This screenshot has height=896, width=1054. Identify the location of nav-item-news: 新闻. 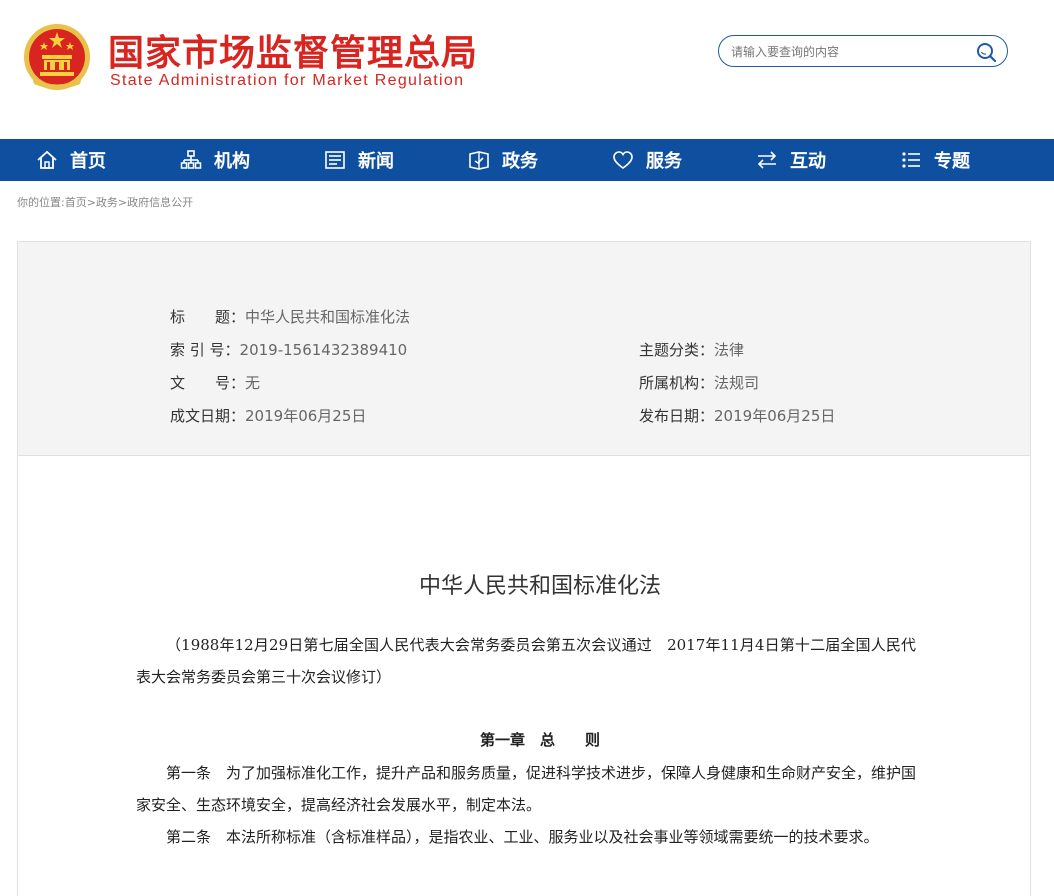
(359, 160).